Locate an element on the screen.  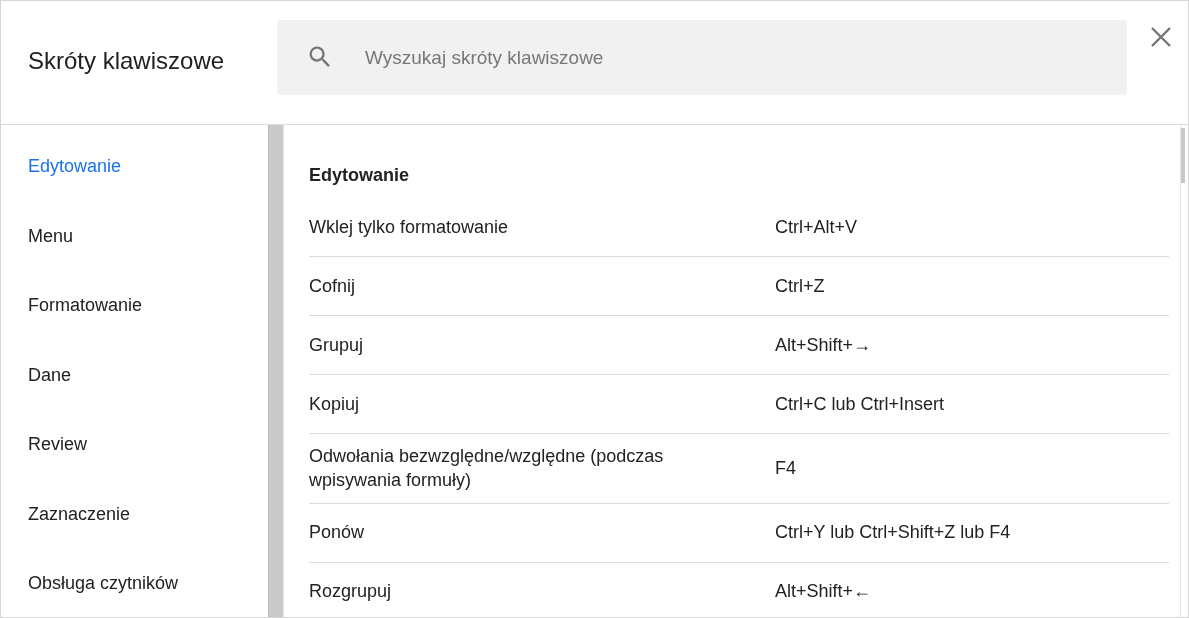
shortcut-action: Rozgrupuj is located at coordinates (351, 592).